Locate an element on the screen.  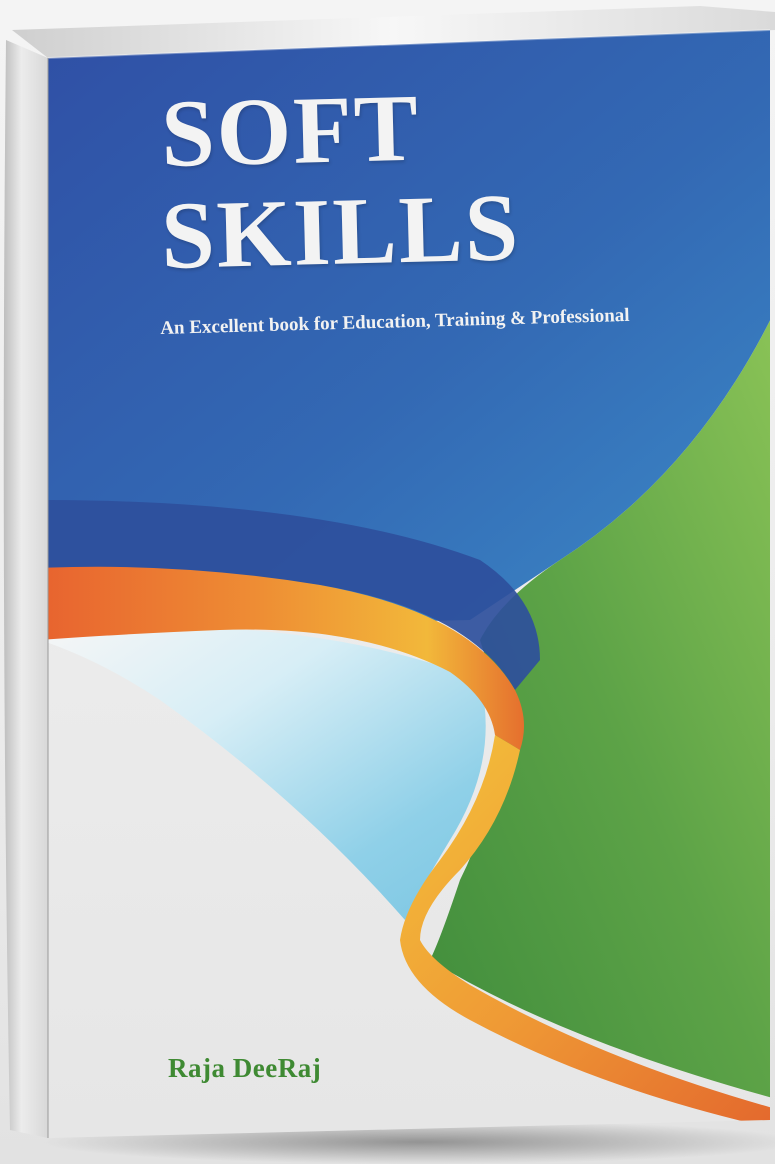
book-author: Raja DeeRaj is located at coordinates (245, 1068).